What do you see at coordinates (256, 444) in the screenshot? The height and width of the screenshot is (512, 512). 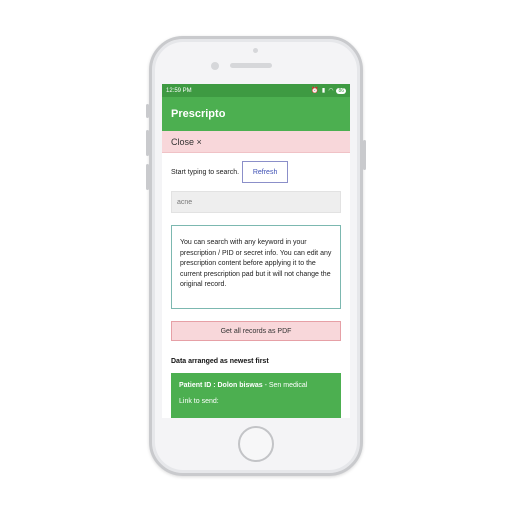 I see `home-button` at bounding box center [256, 444].